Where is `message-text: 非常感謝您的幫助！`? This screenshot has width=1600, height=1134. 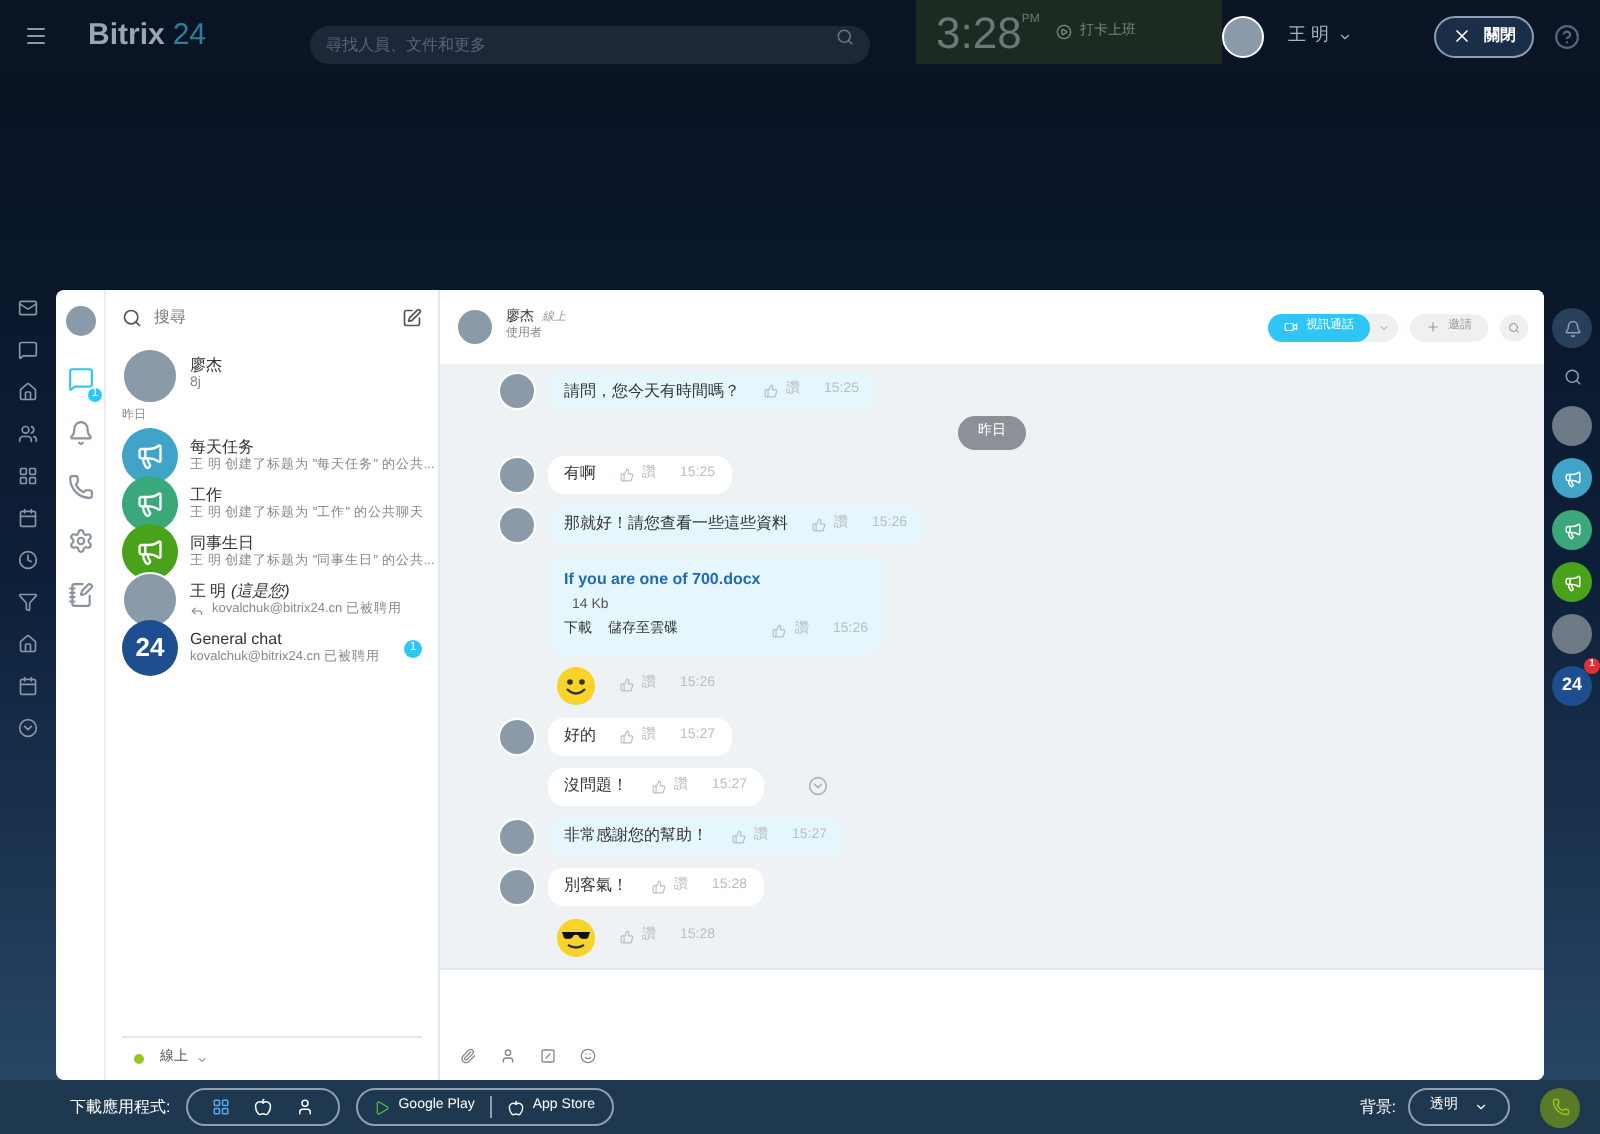
message-text: 非常感謝您的幫助！ is located at coordinates (636, 836).